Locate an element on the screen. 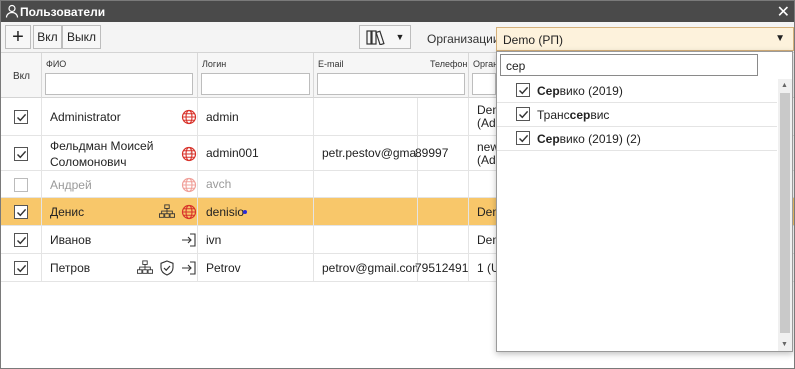 Image resolution: width=795 pixels, height=369 pixels. organization-option: Сервико (2019) (2) is located at coordinates (637, 139).